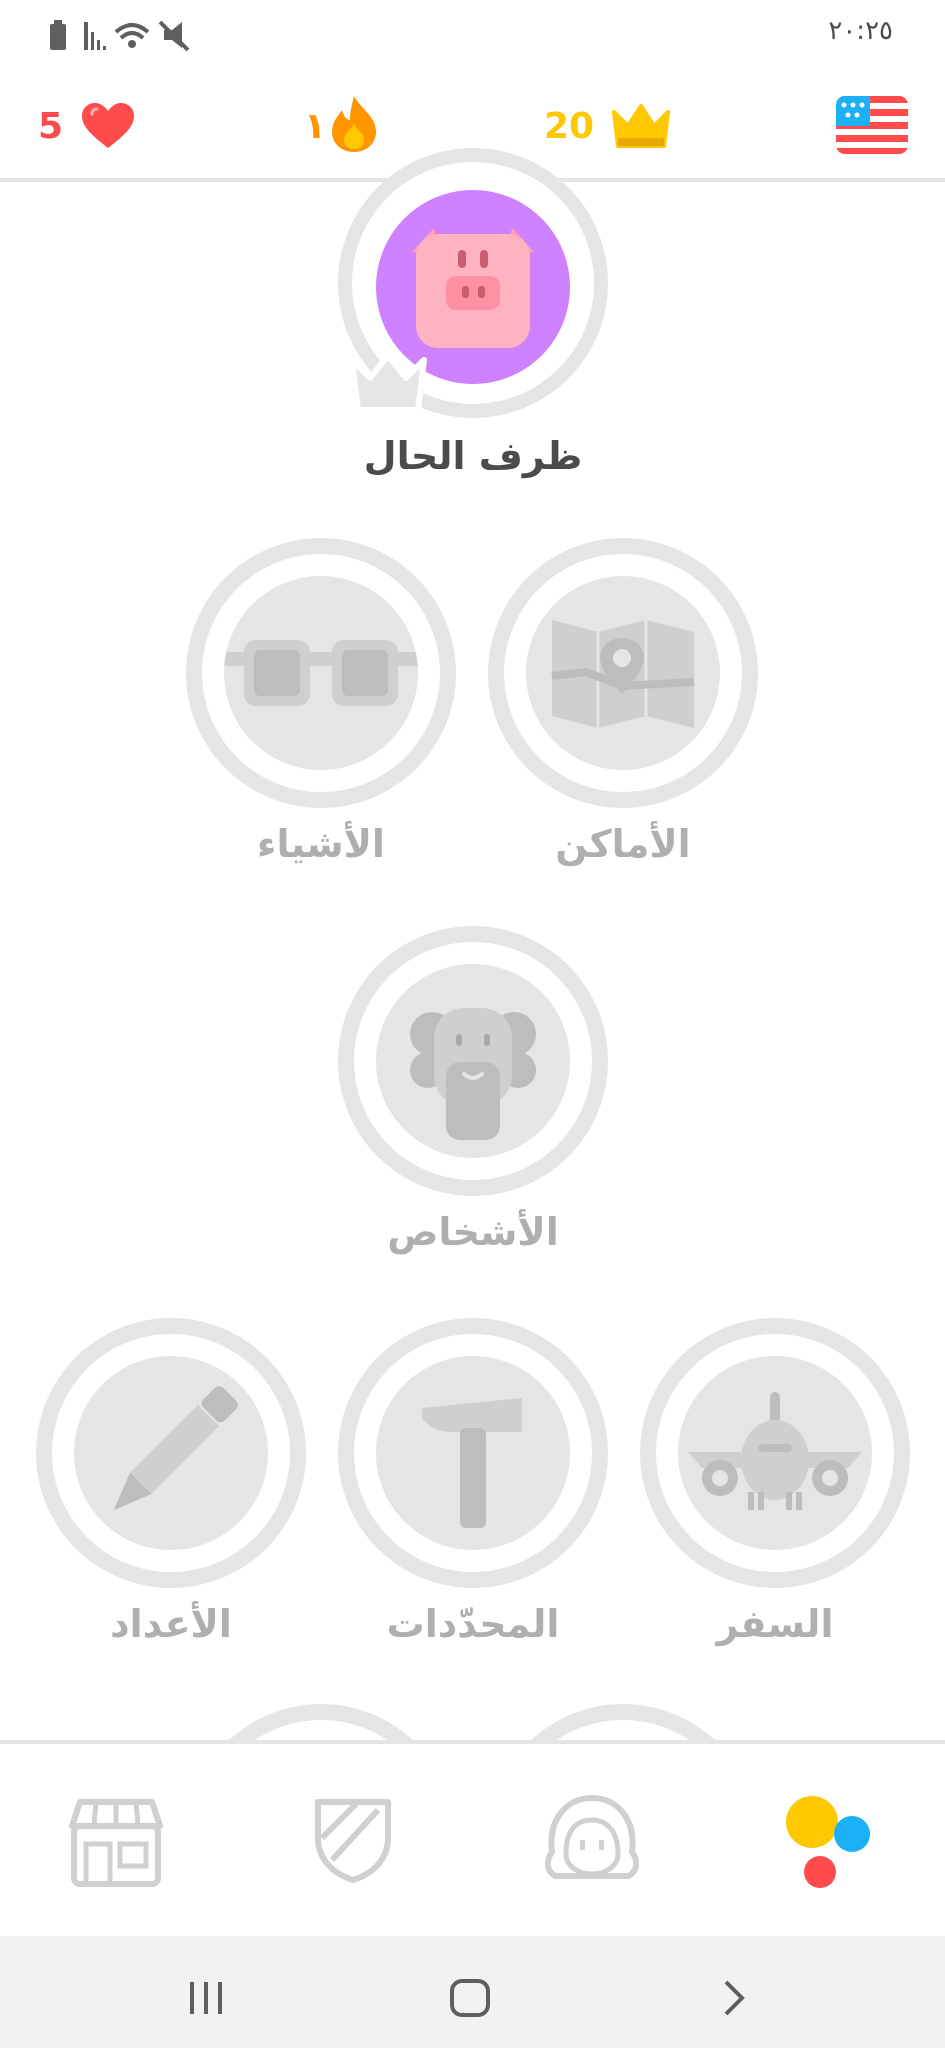  Describe the element at coordinates (569, 126) in the screenshot. I see `crowns-count: 20` at that location.